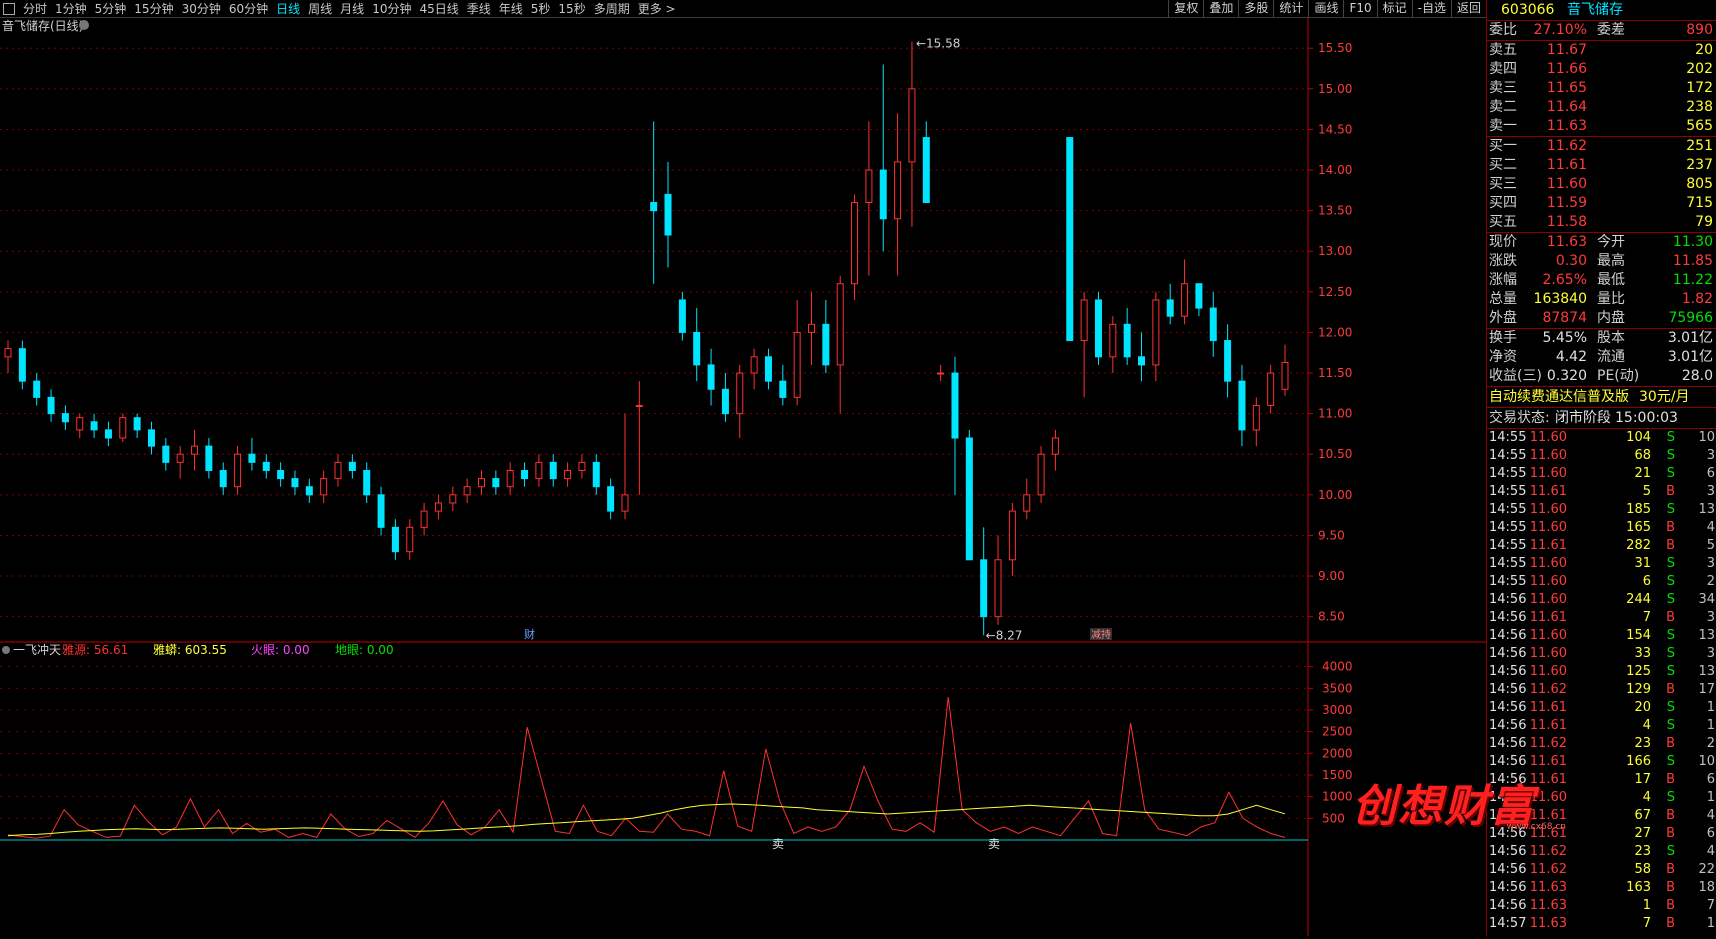 The height and width of the screenshot is (939, 1716). What do you see at coordinates (1601, 564) in the screenshot?
I see `tick-row: 14:55 11.60 31 S 3` at bounding box center [1601, 564].